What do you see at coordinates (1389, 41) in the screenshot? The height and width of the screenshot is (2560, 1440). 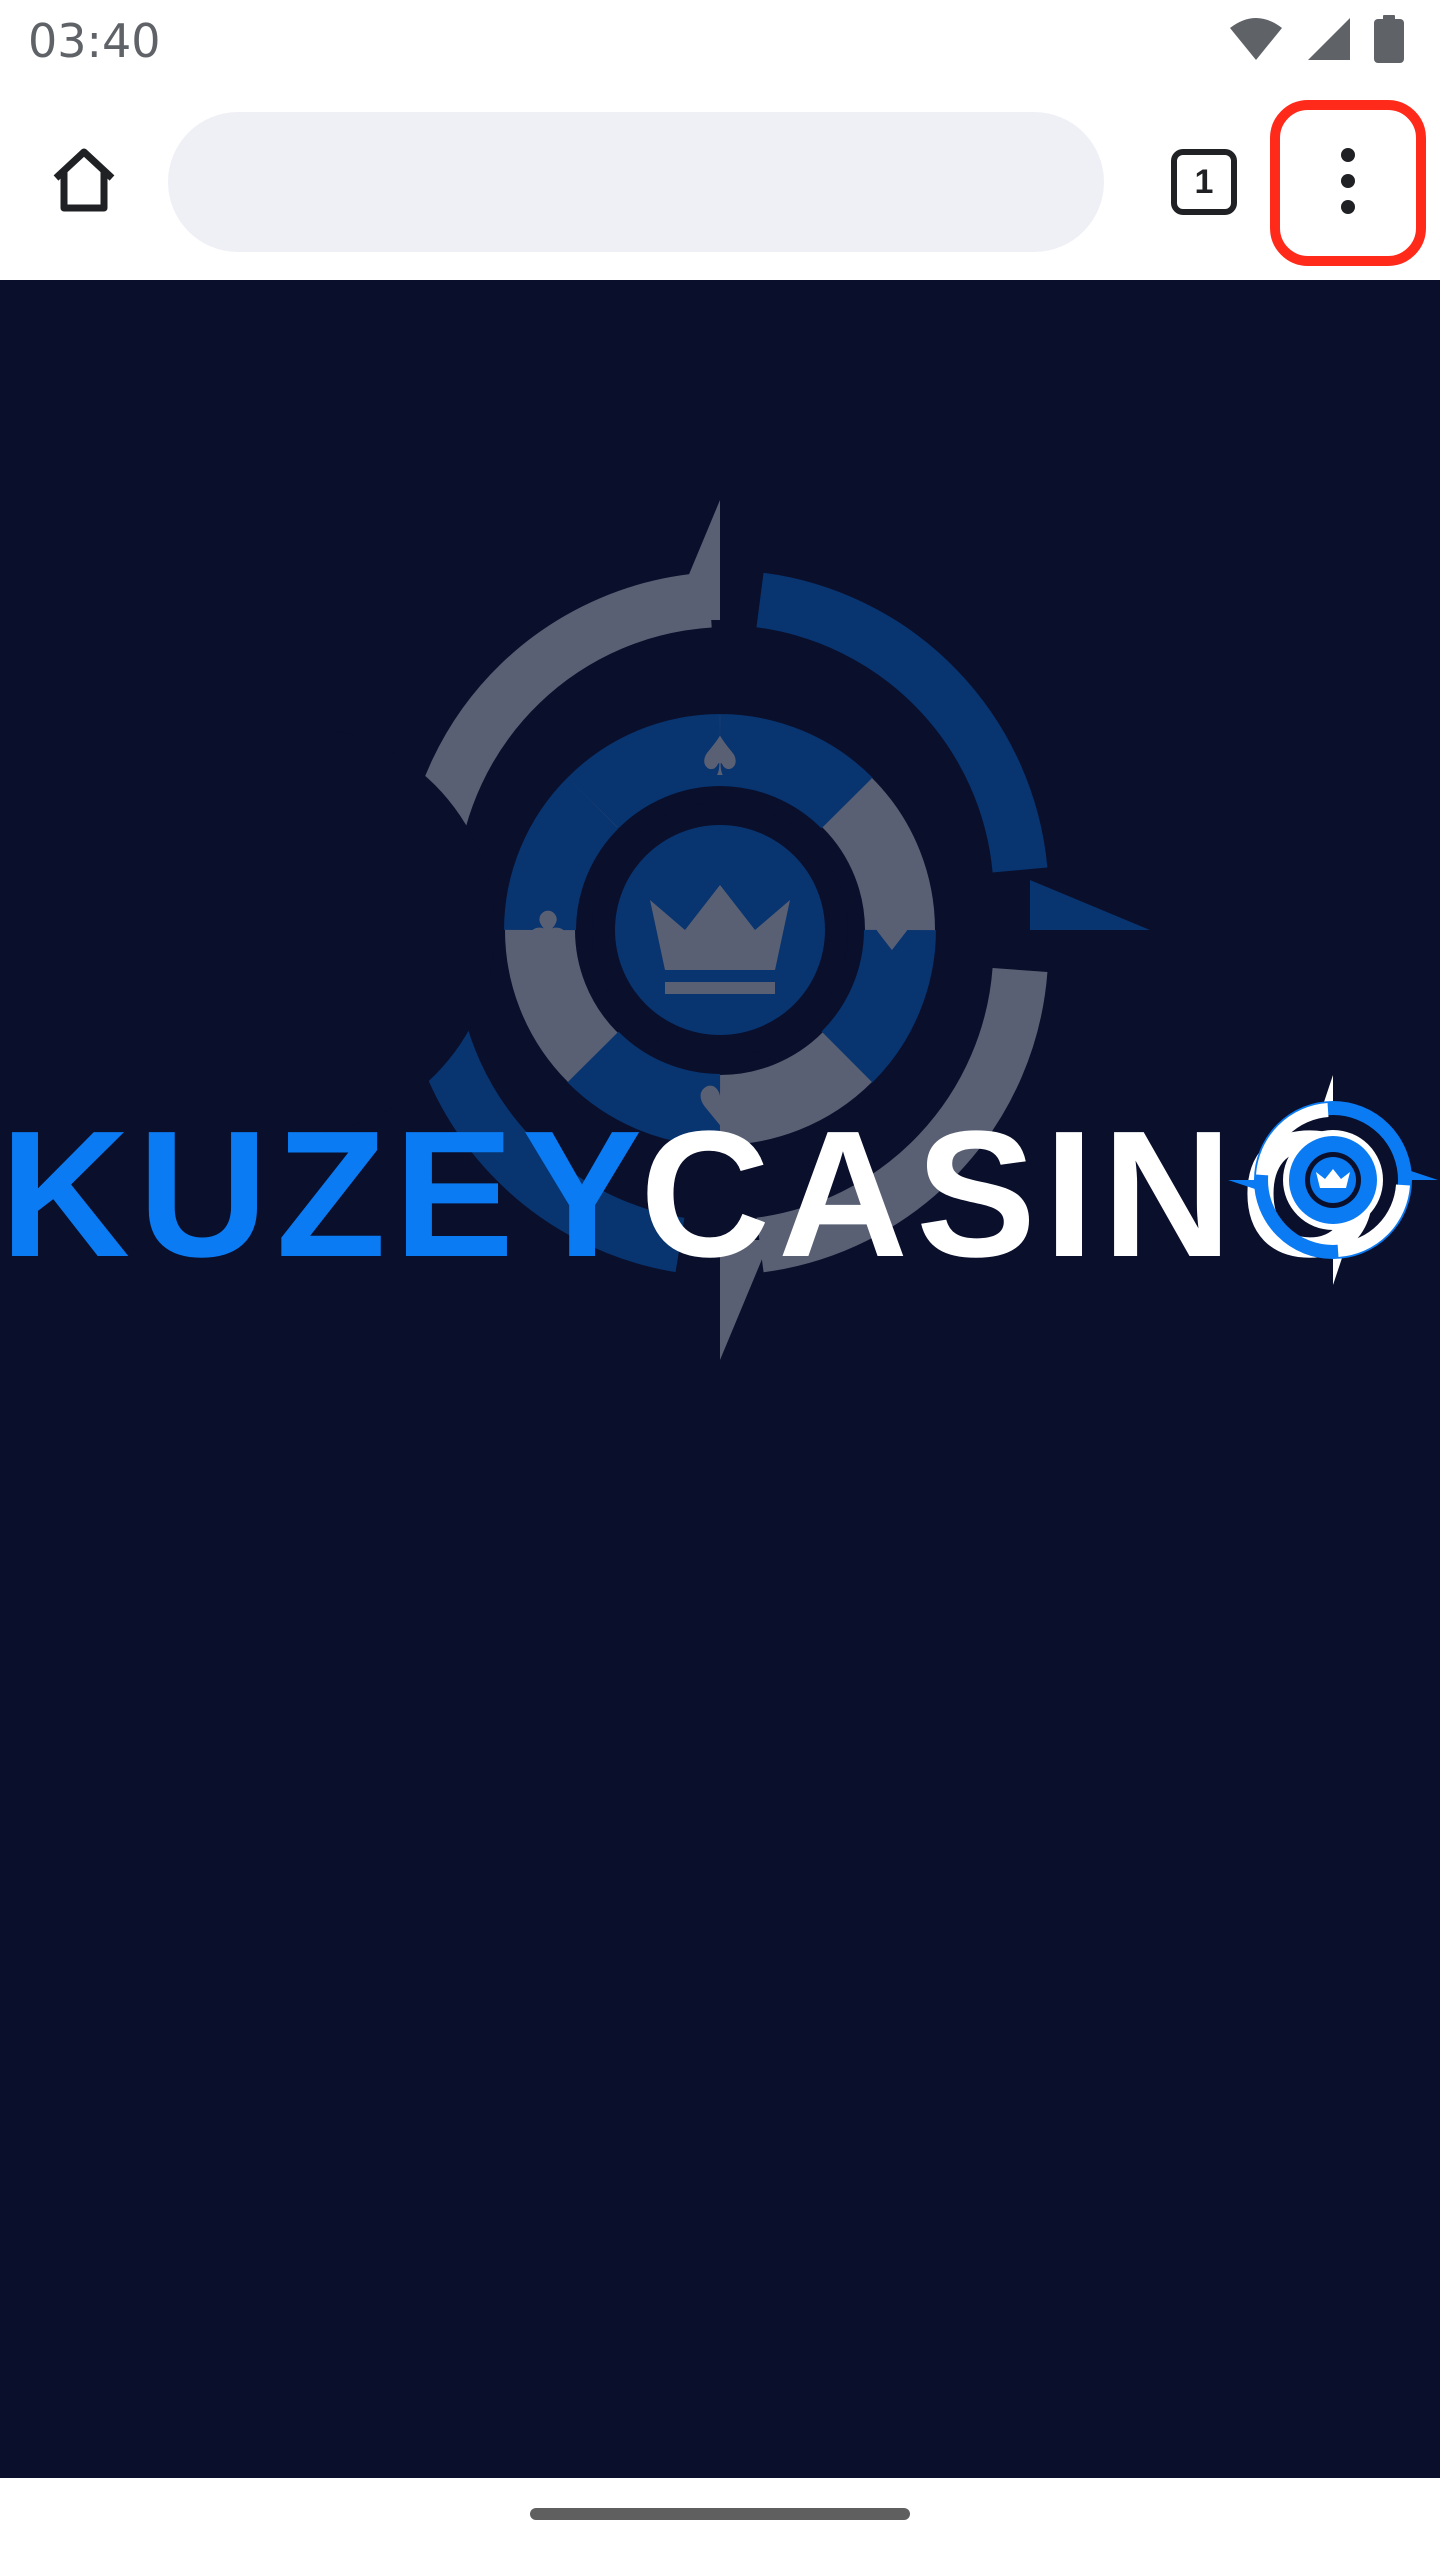 I see `battery-icon` at bounding box center [1389, 41].